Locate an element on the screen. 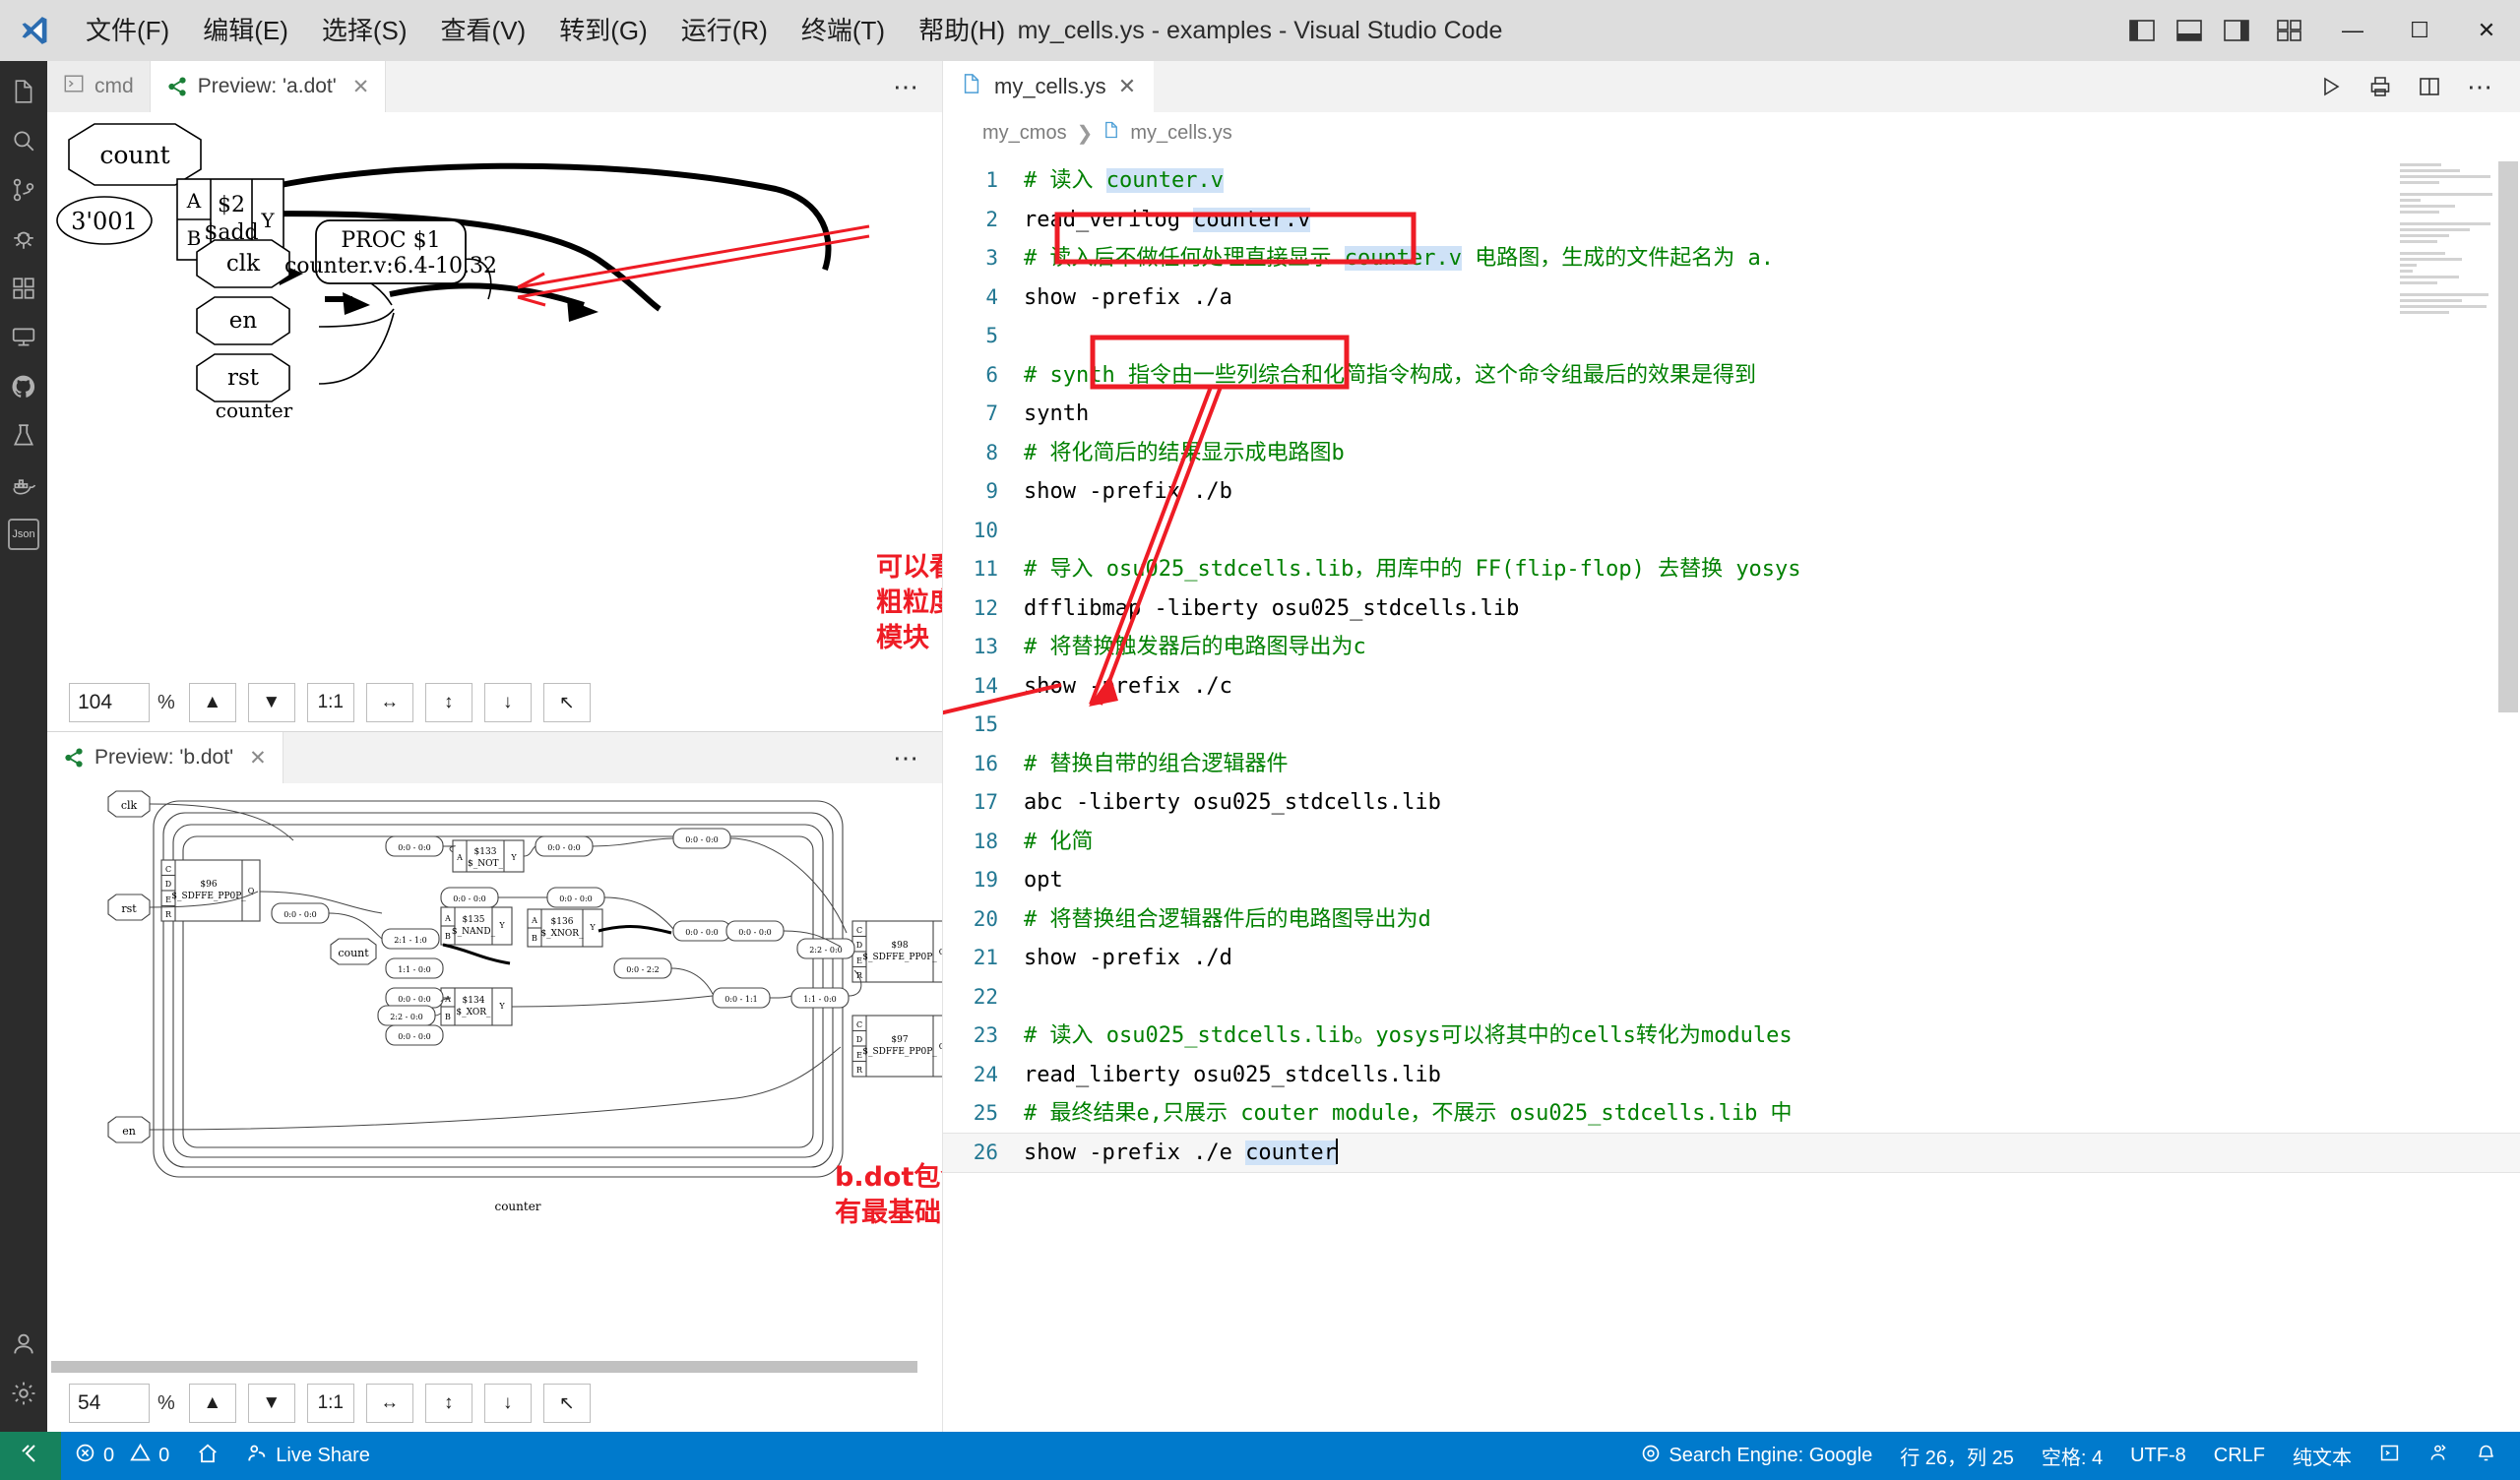  remote-indicator is located at coordinates (30, 1456).